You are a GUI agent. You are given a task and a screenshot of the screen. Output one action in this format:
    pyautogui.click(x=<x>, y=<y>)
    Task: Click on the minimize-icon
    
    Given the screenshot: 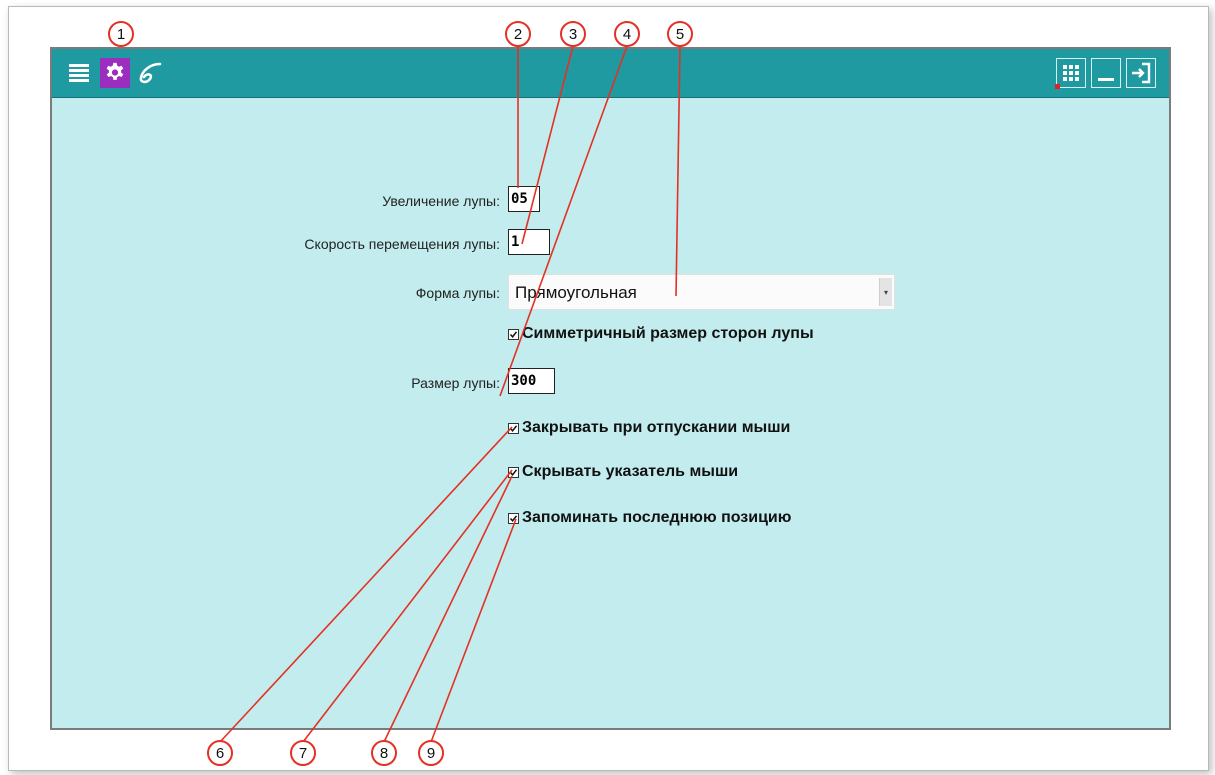 What is the action you would take?
    pyautogui.click(x=1106, y=79)
    